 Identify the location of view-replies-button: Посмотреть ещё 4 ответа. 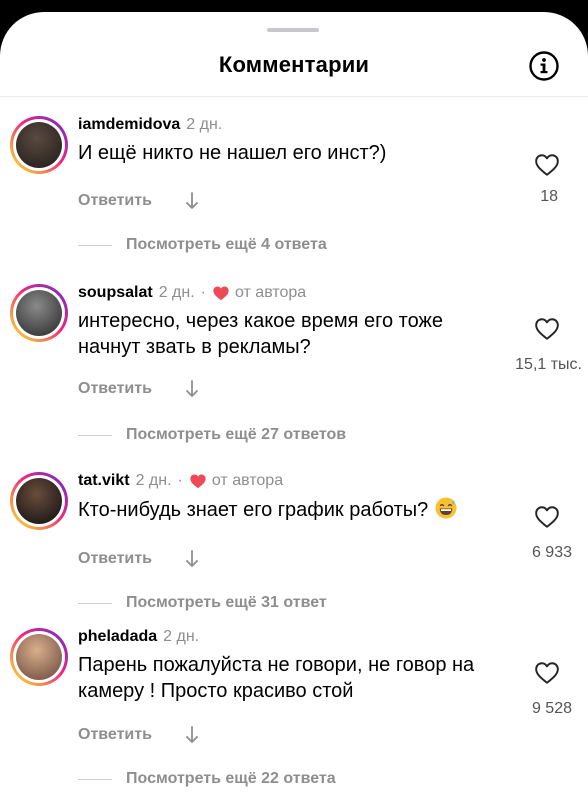
(202, 245).